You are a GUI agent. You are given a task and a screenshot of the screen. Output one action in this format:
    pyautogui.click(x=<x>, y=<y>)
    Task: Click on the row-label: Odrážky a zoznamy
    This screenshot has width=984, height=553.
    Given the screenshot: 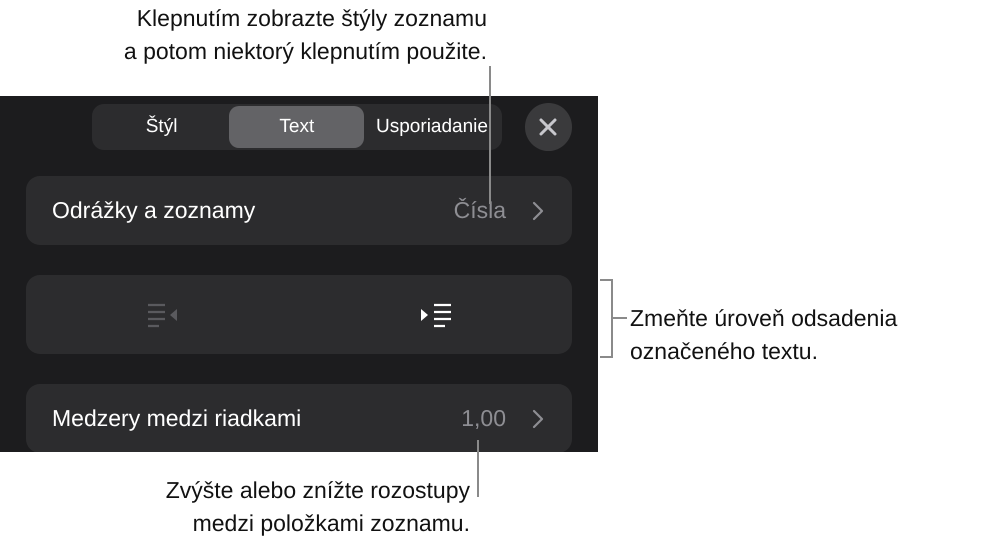 What is the action you would take?
    pyautogui.click(x=154, y=210)
    